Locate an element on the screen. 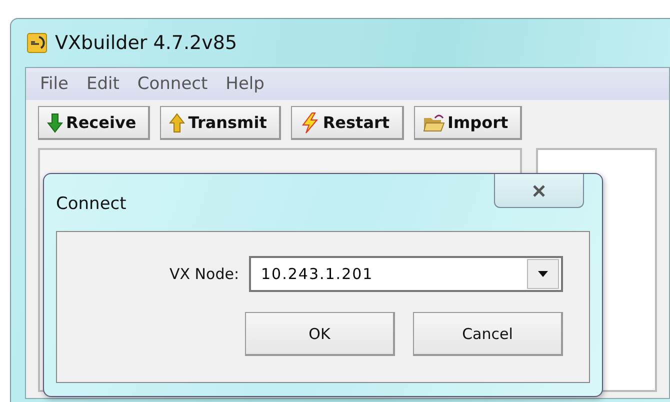 Image resolution: width=670 pixels, height=402 pixels. dialog-button: OK is located at coordinates (320, 334).